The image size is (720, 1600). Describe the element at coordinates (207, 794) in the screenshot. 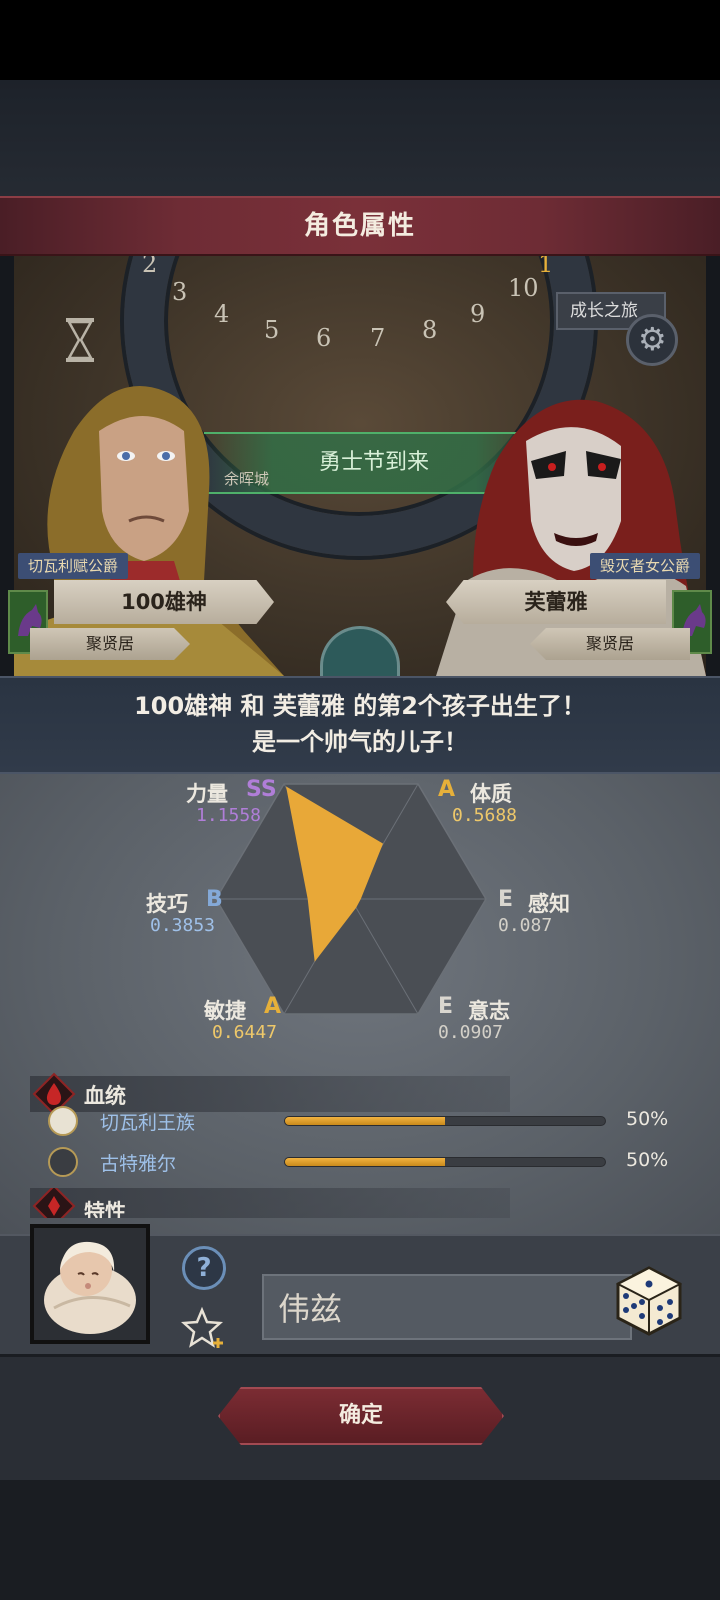

I see `stat-strength-name: 力量` at that location.